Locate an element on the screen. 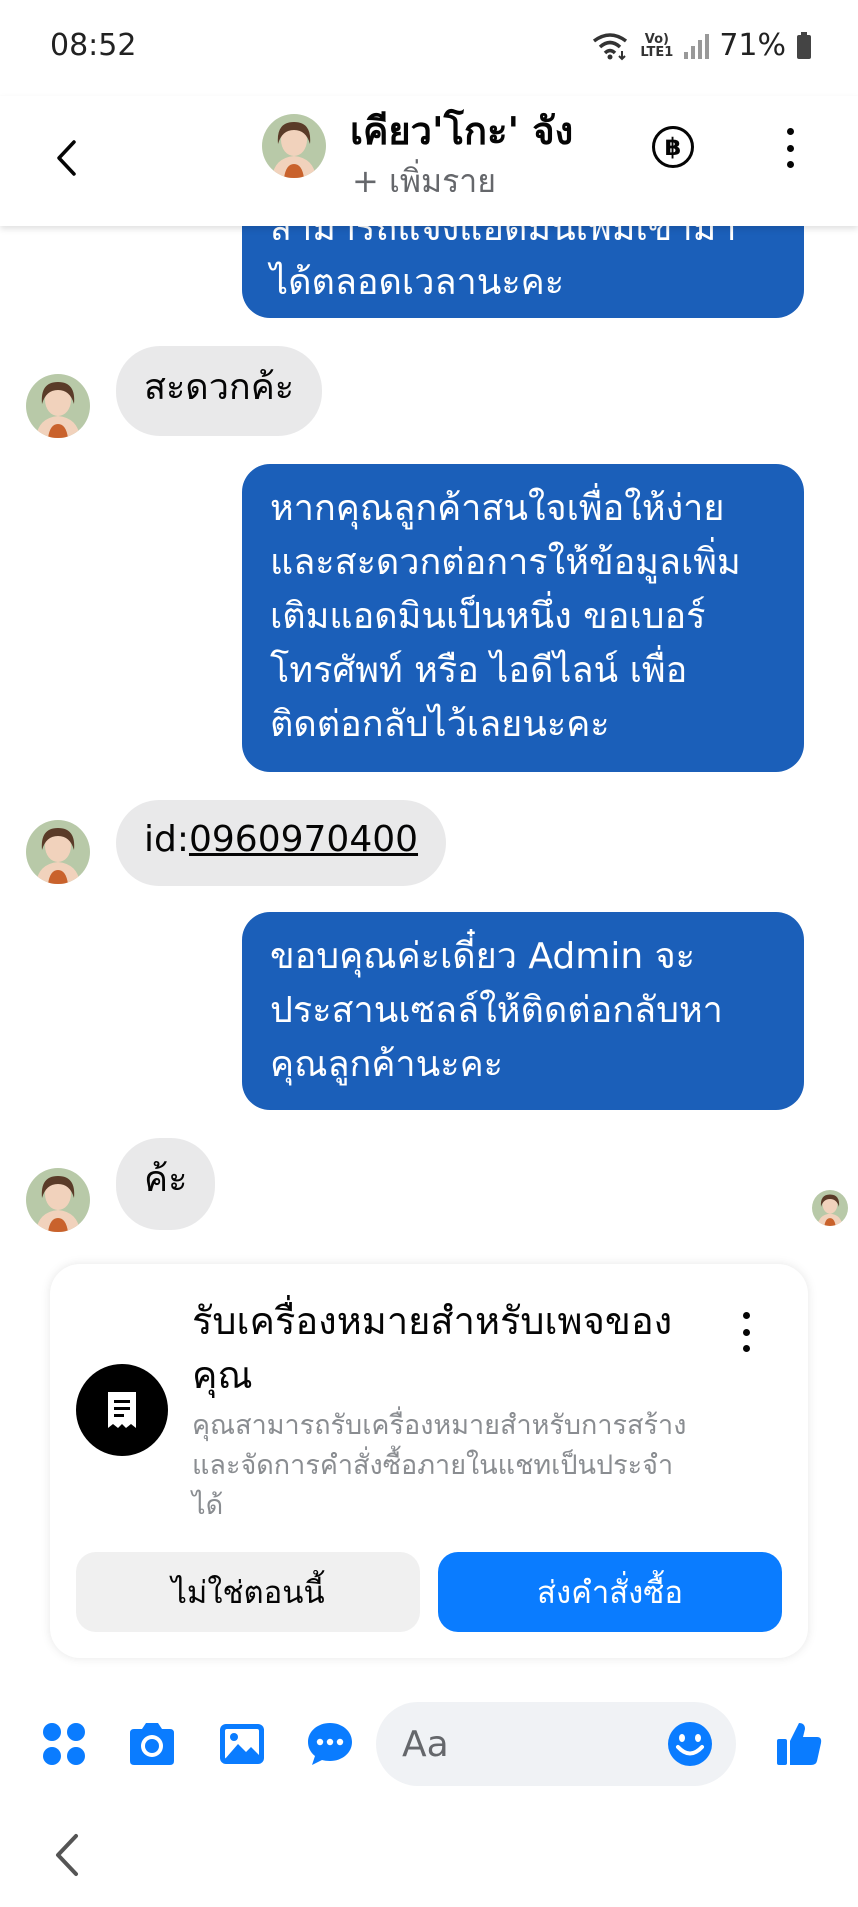 The width and height of the screenshot is (858, 1907). message-composer: Aa is located at coordinates (429, 1745).